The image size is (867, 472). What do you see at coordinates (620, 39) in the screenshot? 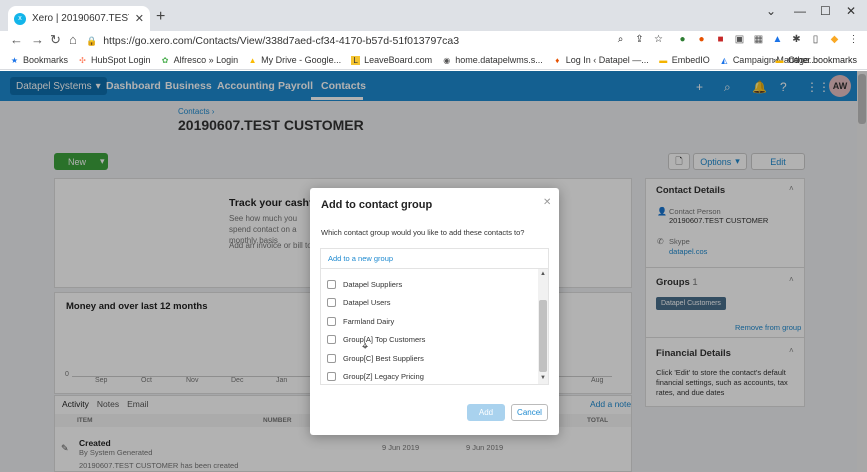
I see `zoom-icon: ⌕` at bounding box center [620, 39].